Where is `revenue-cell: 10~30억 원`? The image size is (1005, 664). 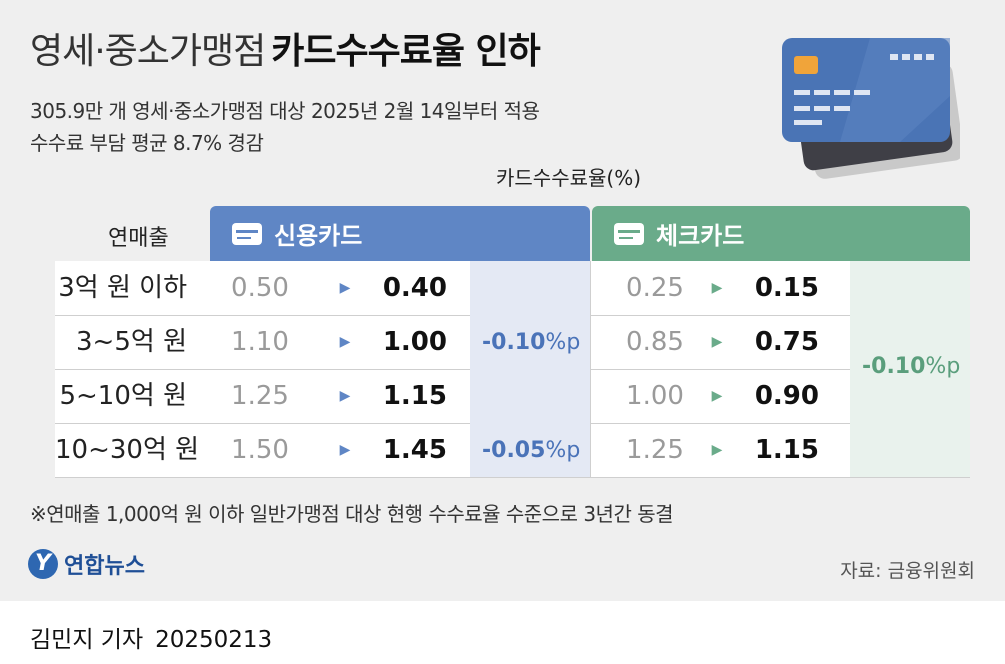
revenue-cell: 10~30억 원 is located at coordinates (127, 450).